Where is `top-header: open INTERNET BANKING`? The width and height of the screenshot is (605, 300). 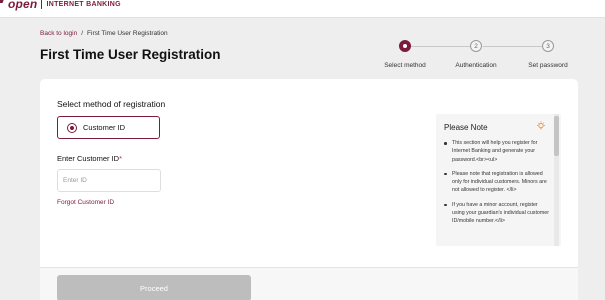 top-header: open INTERNET BANKING is located at coordinates (302, 9).